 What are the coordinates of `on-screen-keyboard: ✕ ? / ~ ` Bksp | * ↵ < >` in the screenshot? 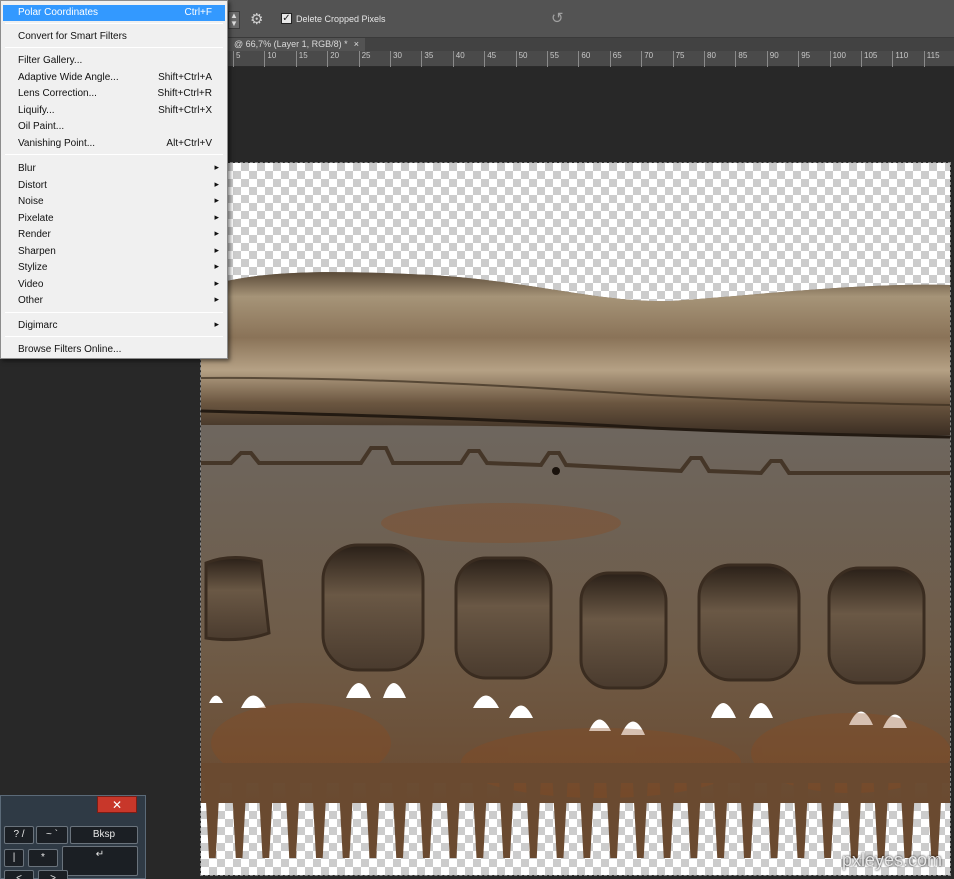 It's located at (73, 837).